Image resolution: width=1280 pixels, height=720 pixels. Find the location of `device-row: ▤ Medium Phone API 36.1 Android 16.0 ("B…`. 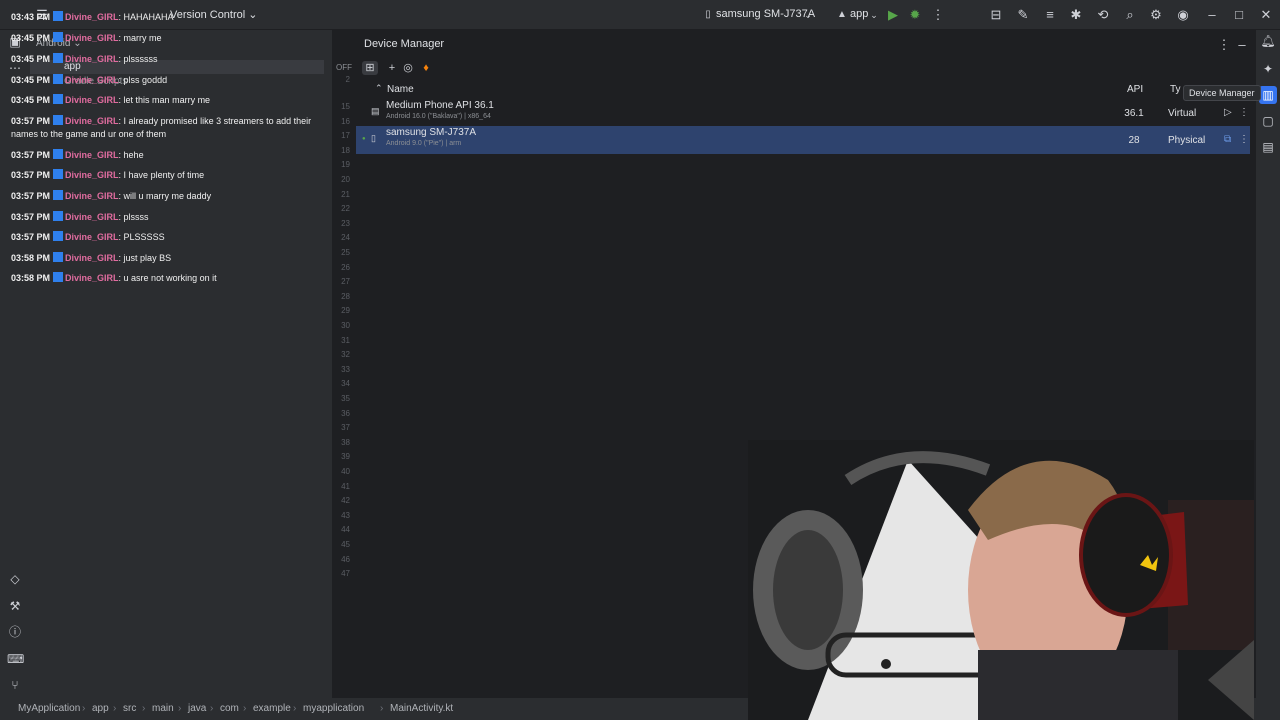

device-row: ▤ Medium Phone API 36.1 Android 16.0 ("B… is located at coordinates (803, 113).